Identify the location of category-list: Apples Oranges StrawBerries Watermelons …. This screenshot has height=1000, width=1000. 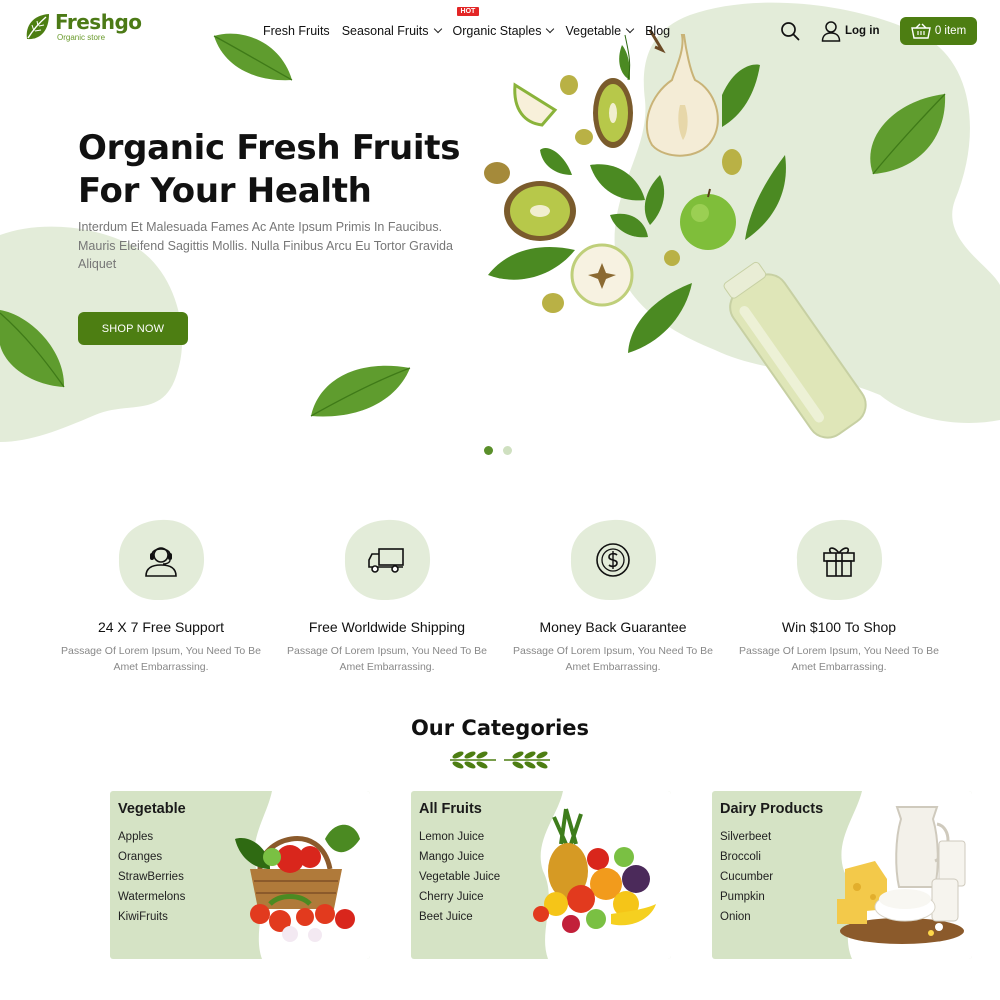
(151, 877).